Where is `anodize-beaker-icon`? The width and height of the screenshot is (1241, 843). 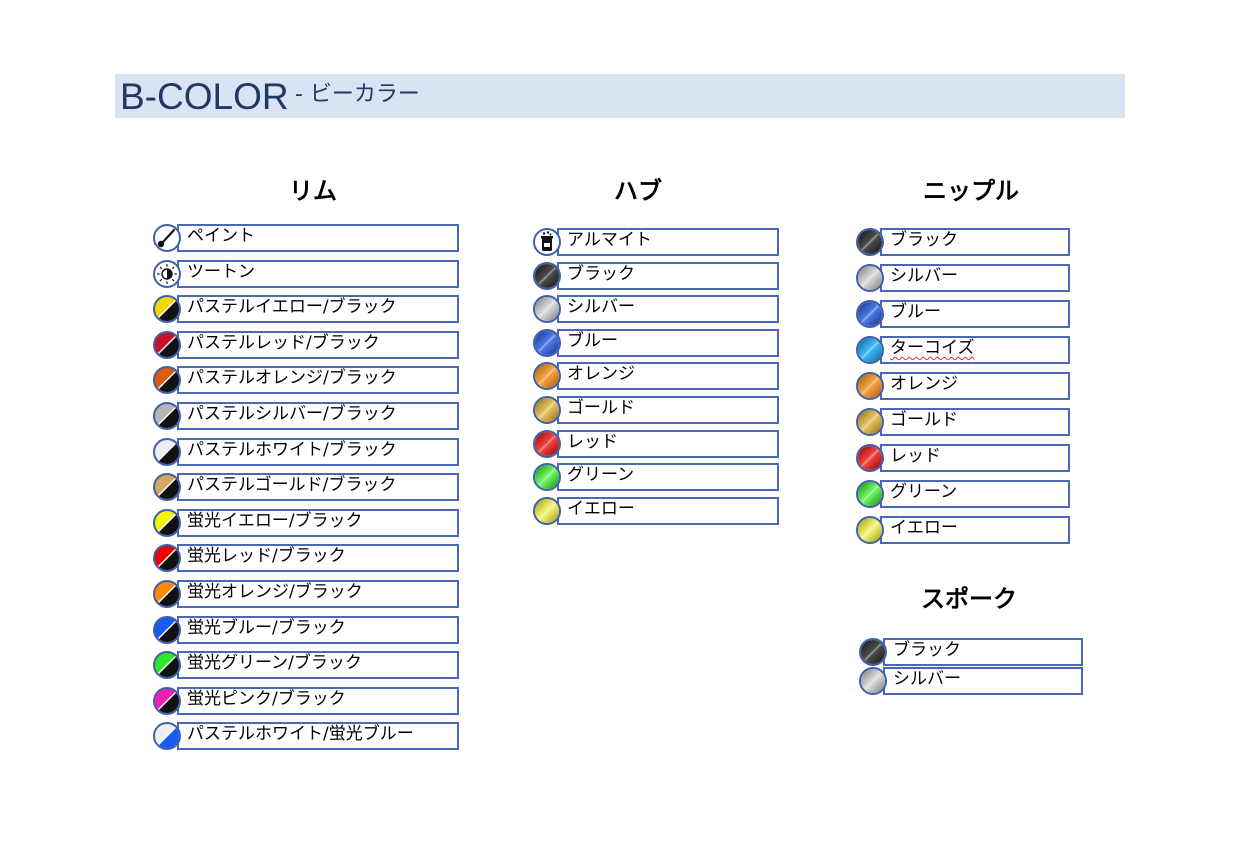
anodize-beaker-icon is located at coordinates (547, 242).